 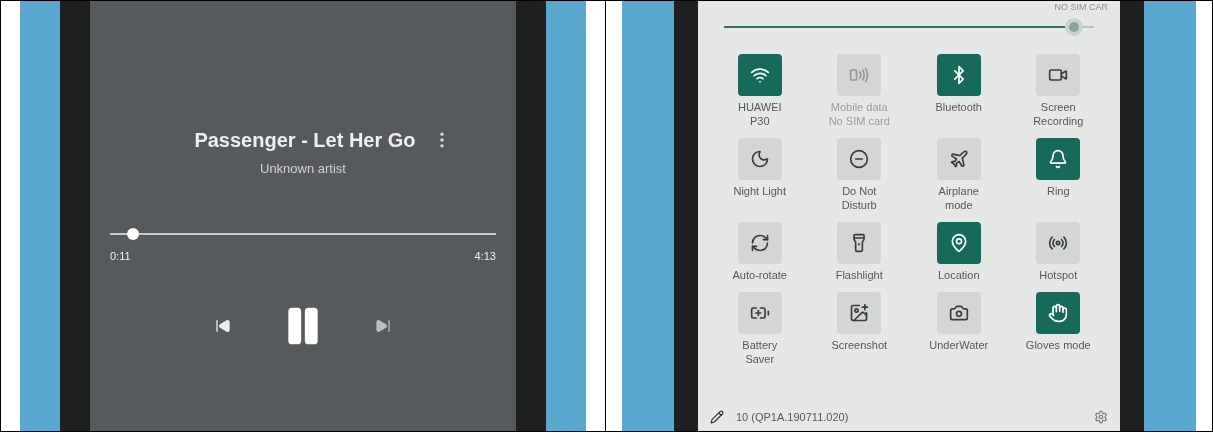 I want to click on build-number: 10 (QP1A.190711.020), so click(x=792, y=417).